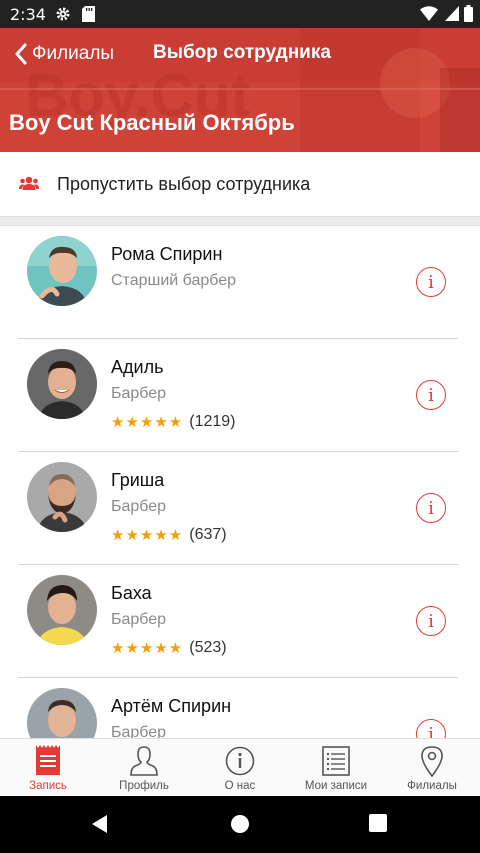  Describe the element at coordinates (131, 593) in the screenshot. I see `staff-name: Баха` at that location.